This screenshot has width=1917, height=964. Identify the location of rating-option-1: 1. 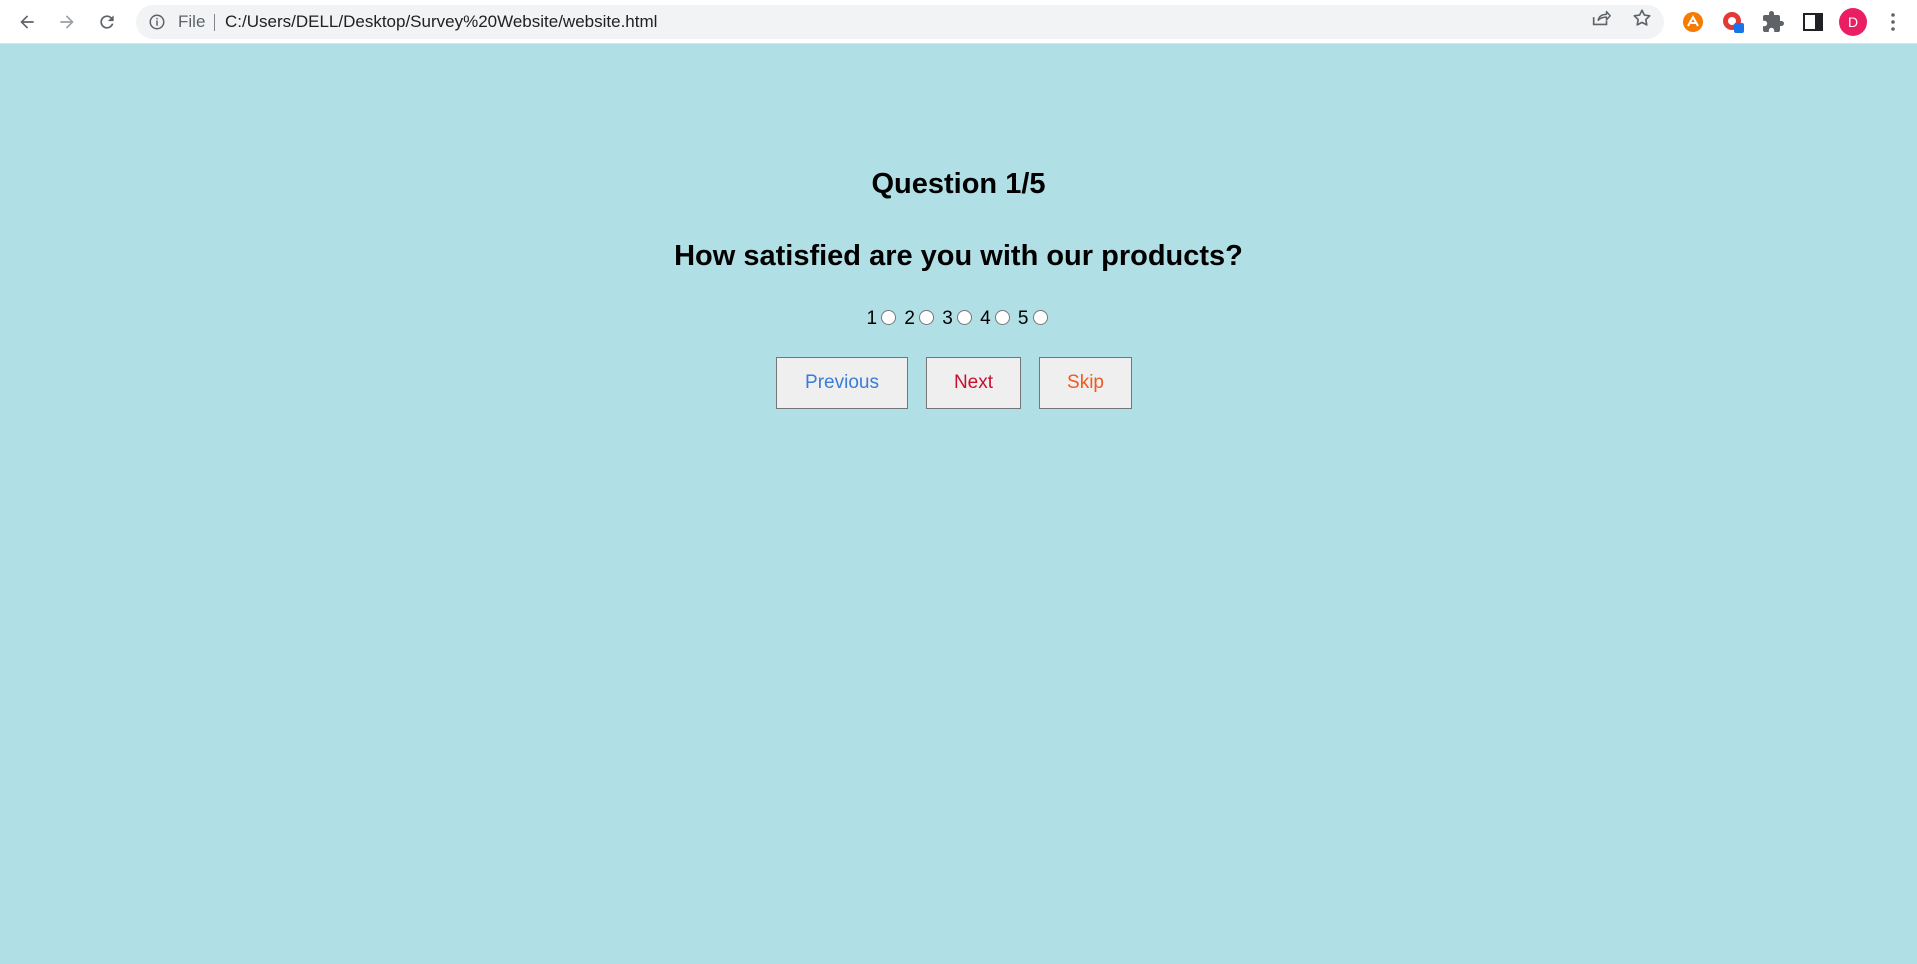
(882, 319).